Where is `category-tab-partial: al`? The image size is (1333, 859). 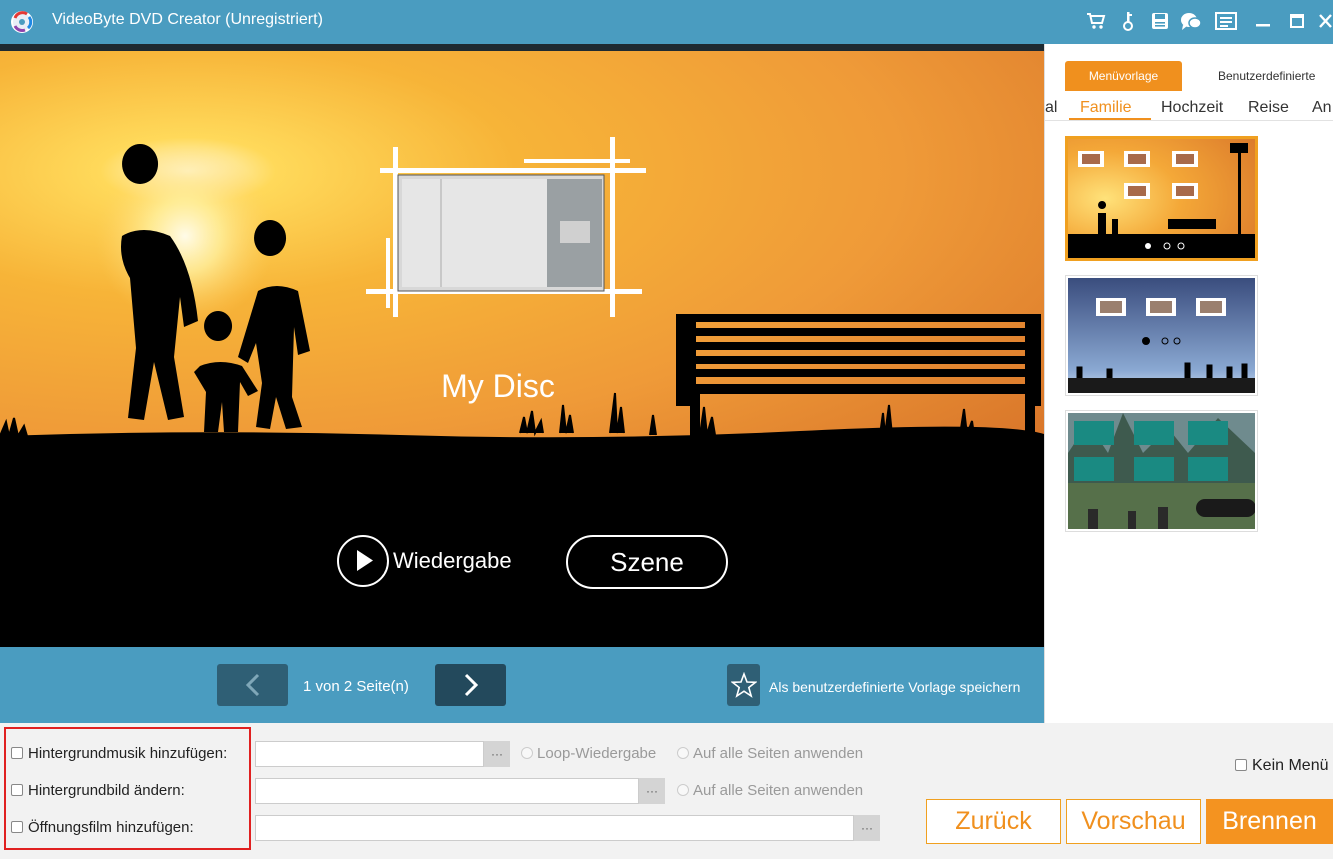 category-tab-partial: al is located at coordinates (1051, 108).